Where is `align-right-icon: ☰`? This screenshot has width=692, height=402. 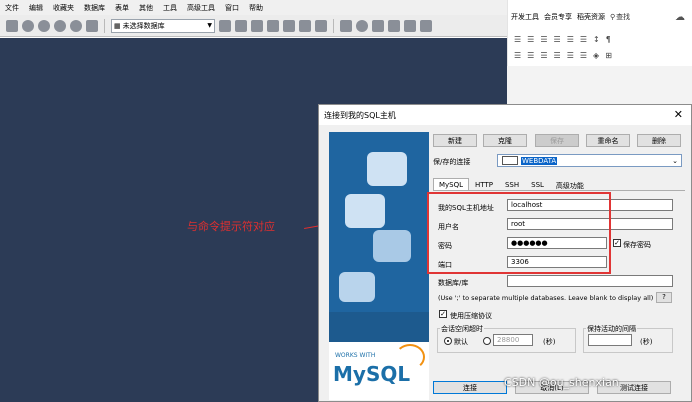
align-right-icon: ☰ is located at coordinates (543, 55).